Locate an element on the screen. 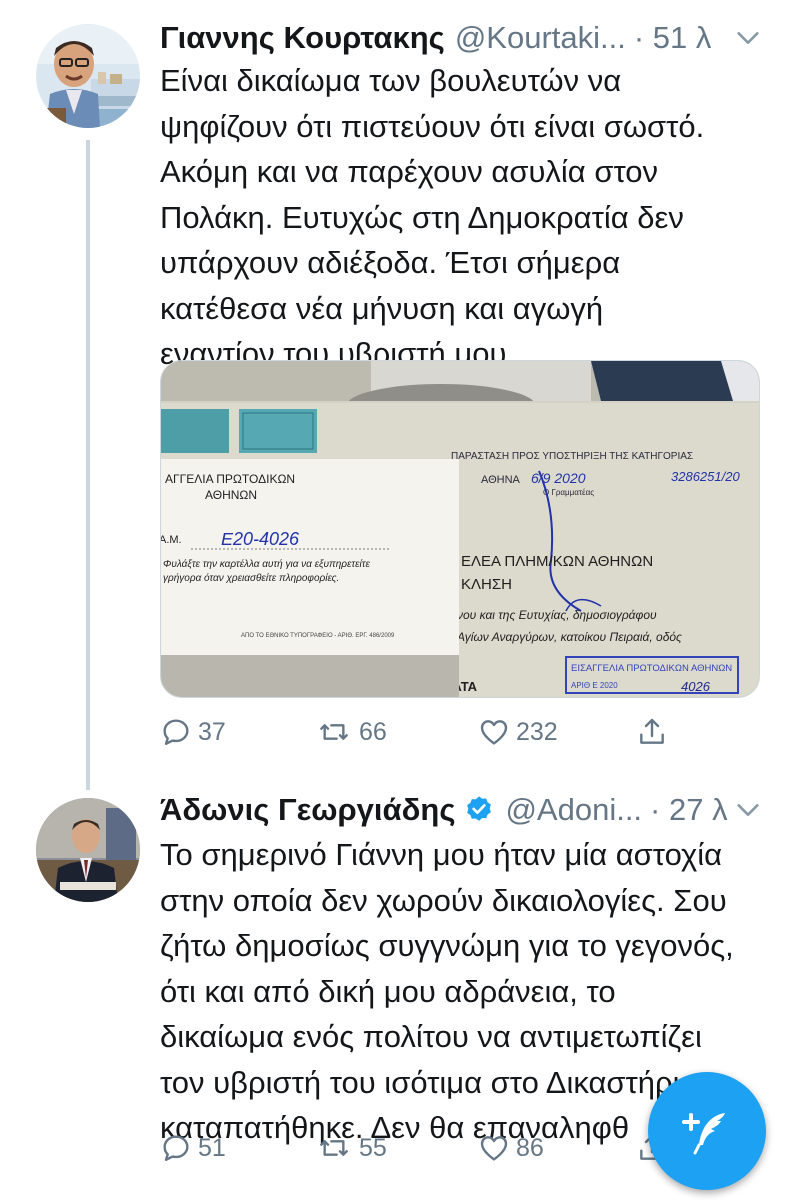  author-name: Γιαννης Κουρτακης is located at coordinates (302, 38).